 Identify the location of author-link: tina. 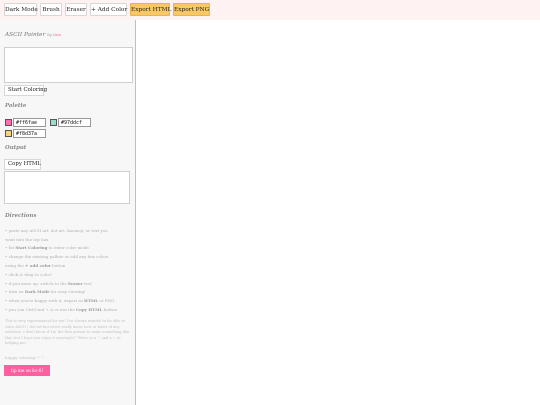
(57, 34).